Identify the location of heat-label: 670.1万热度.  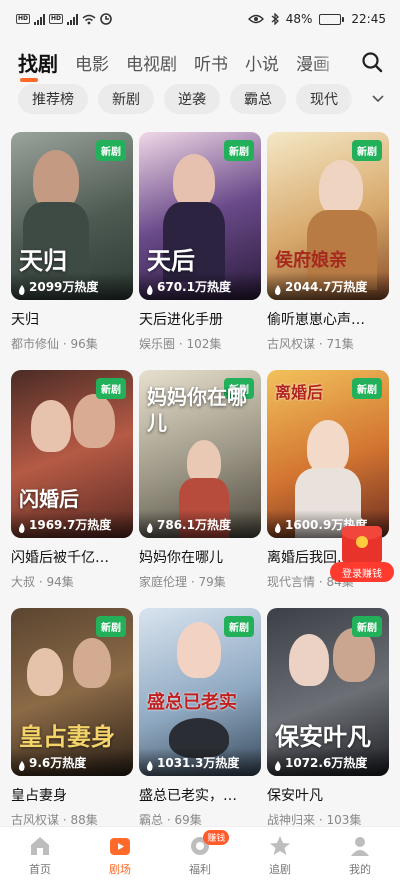
(200, 286).